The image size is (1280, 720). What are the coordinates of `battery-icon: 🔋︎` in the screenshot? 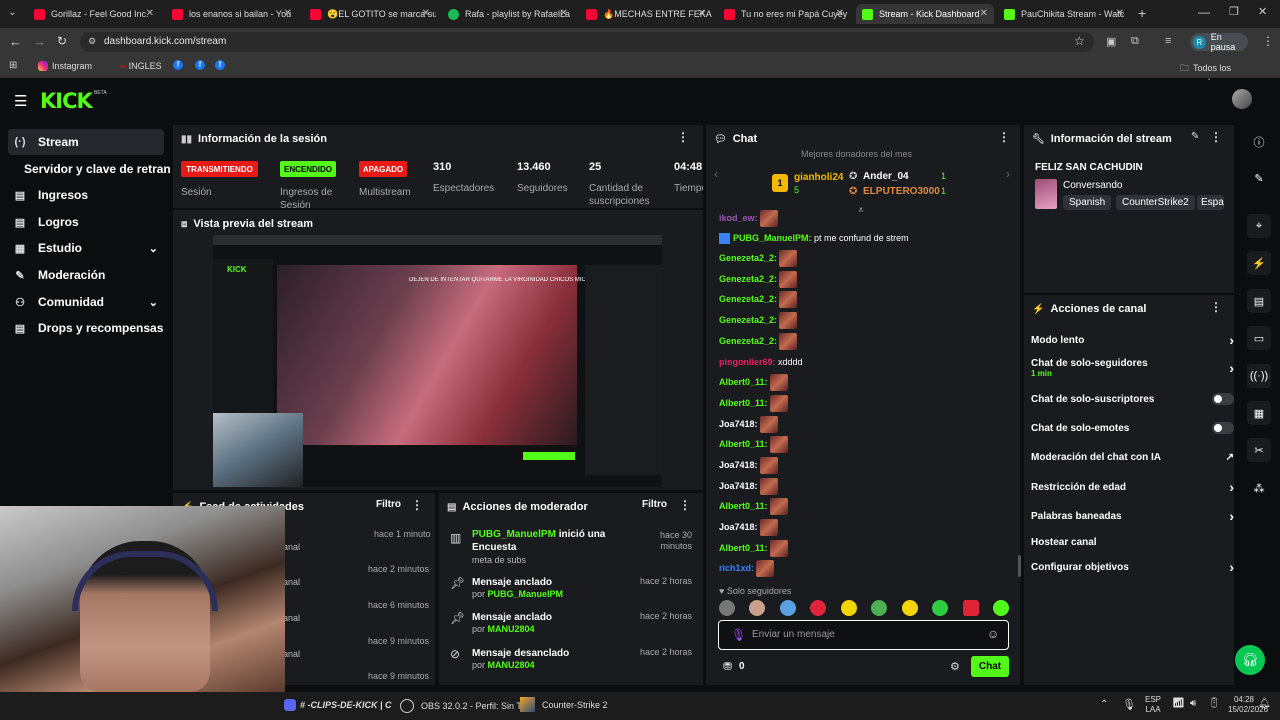 It's located at (1214, 703).